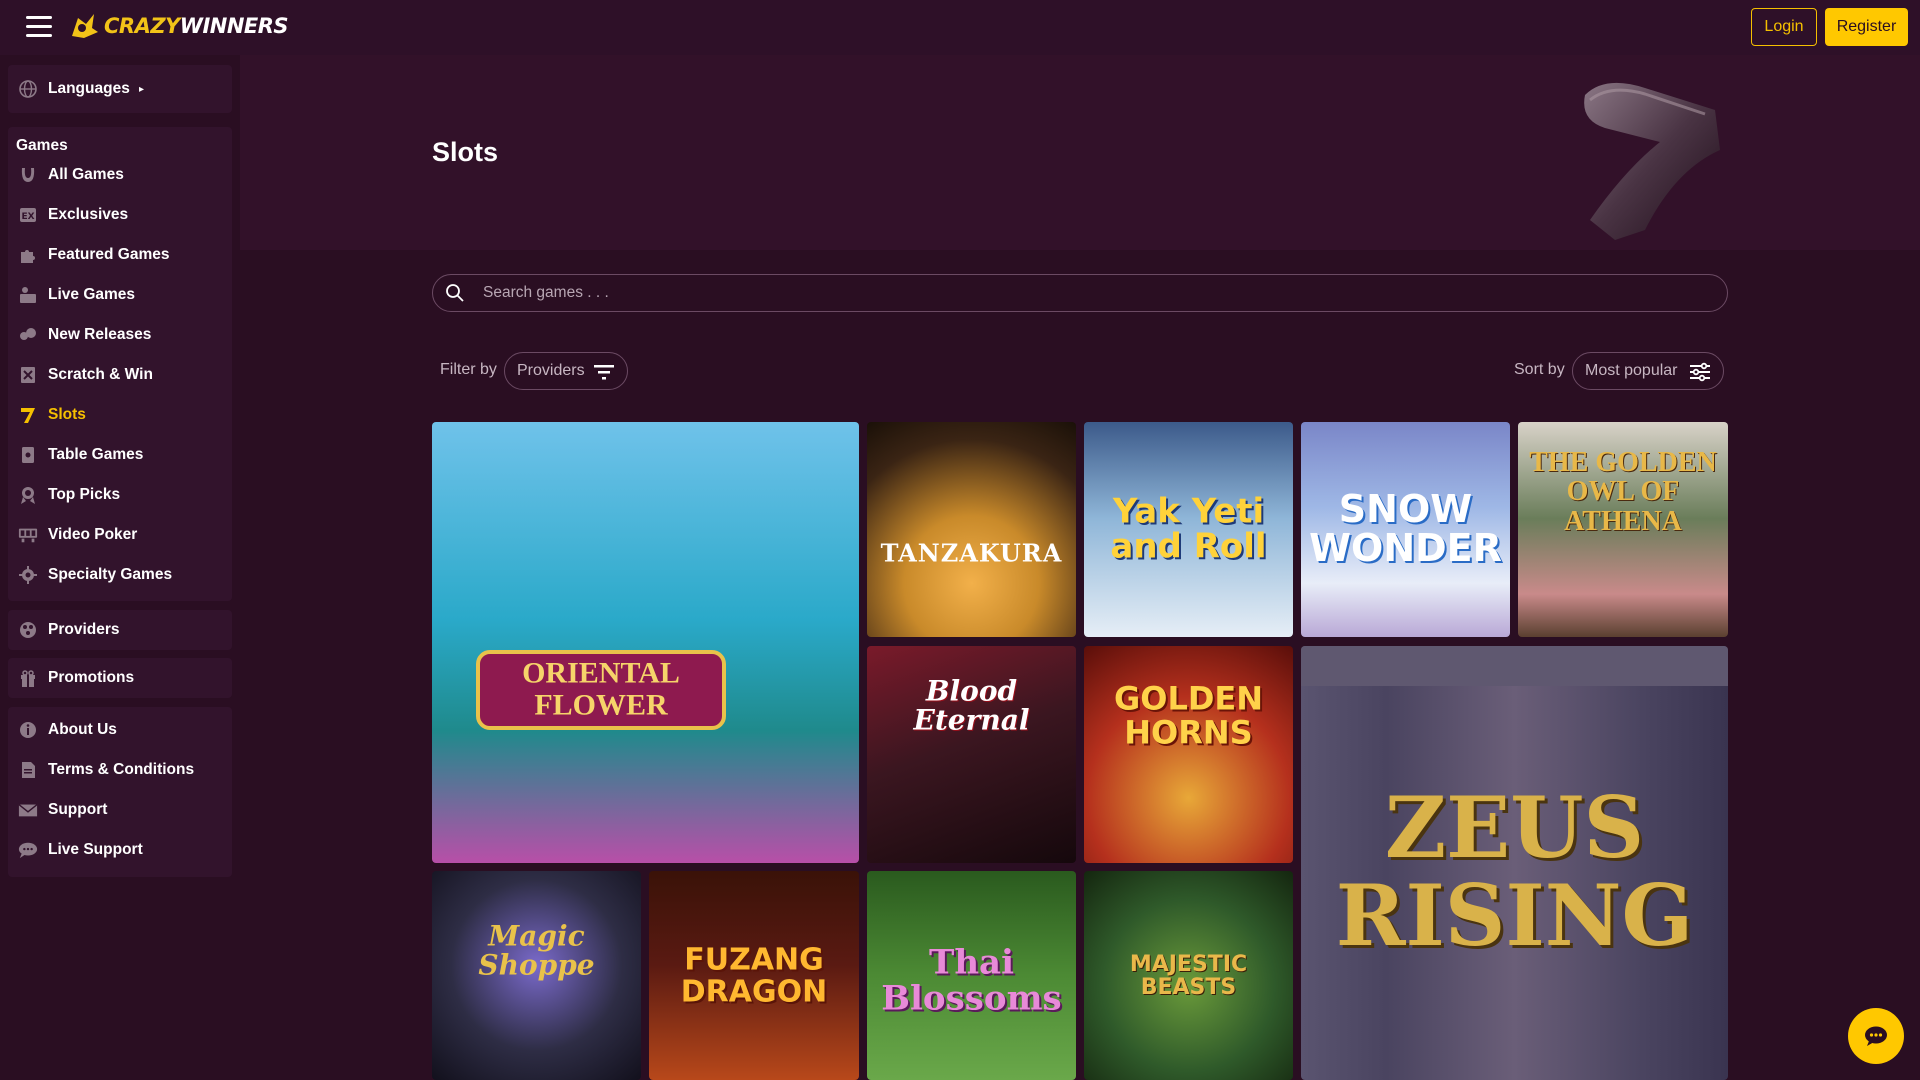 The height and width of the screenshot is (1080, 1920). Describe the element at coordinates (1188, 754) in the screenshot. I see `game-tile-golden-horns: GOLDEN HORNS` at that location.